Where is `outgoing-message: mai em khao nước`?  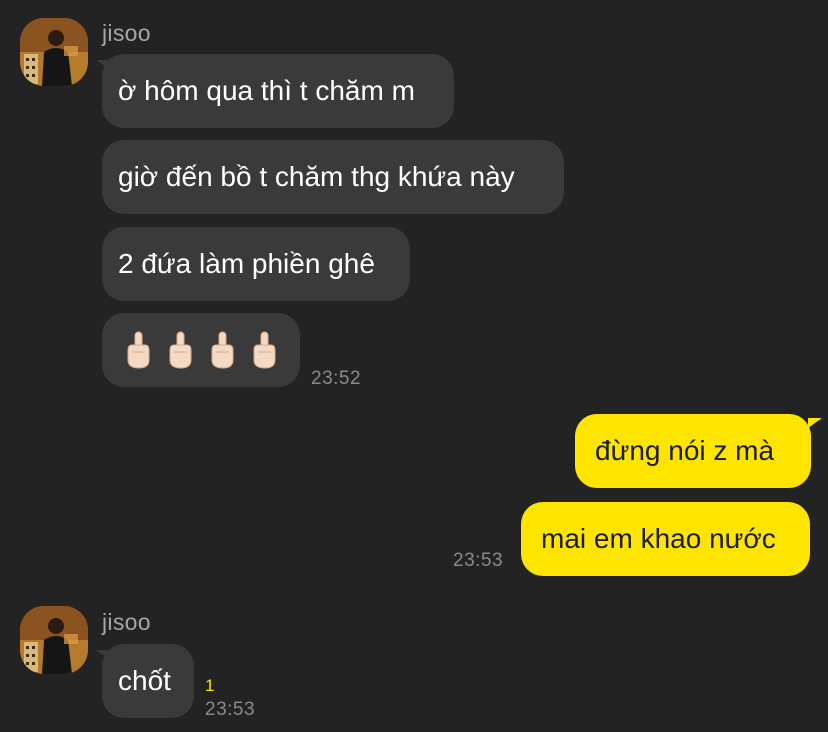
outgoing-message: mai em khao nước is located at coordinates (665, 539).